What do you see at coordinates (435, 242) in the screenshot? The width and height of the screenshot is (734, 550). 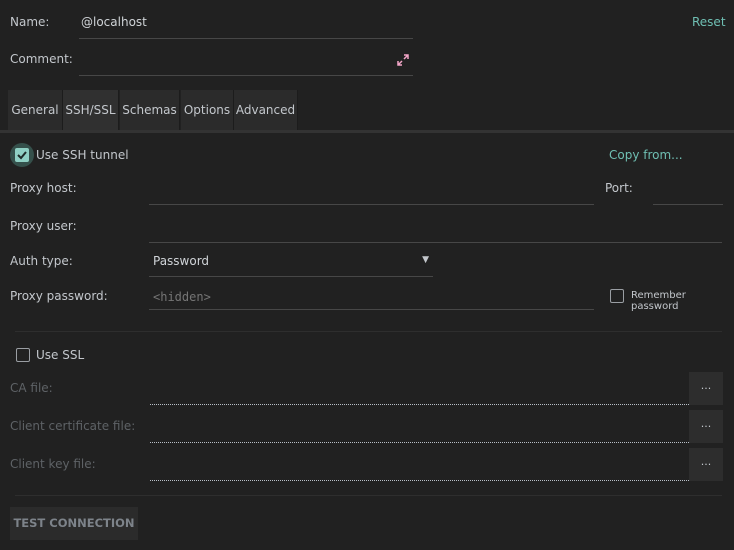 I see `proxy-user-underline` at bounding box center [435, 242].